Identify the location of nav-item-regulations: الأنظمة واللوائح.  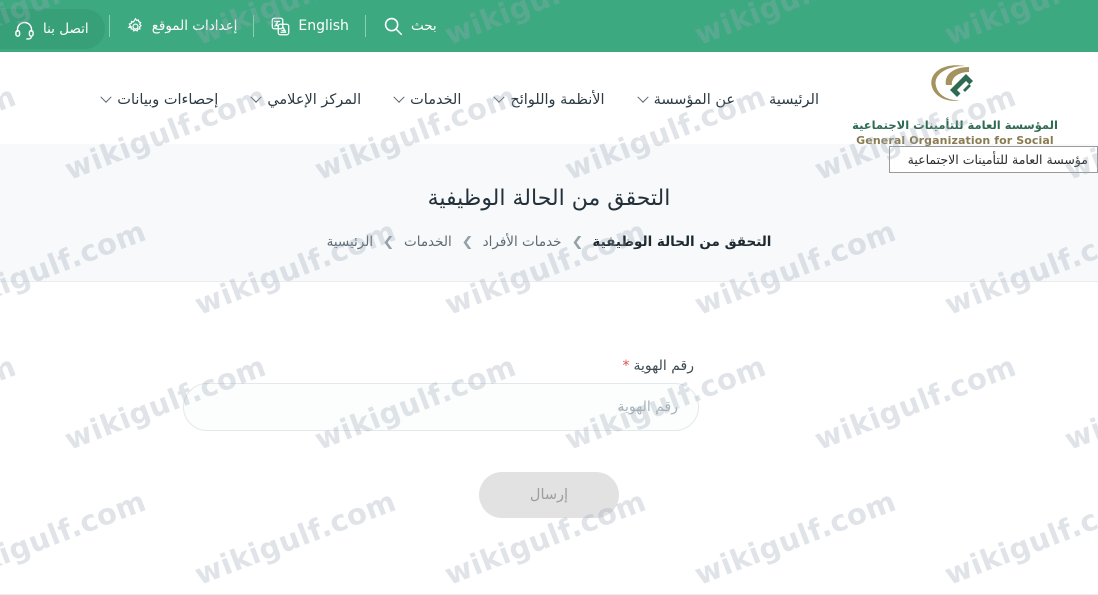
(549, 100).